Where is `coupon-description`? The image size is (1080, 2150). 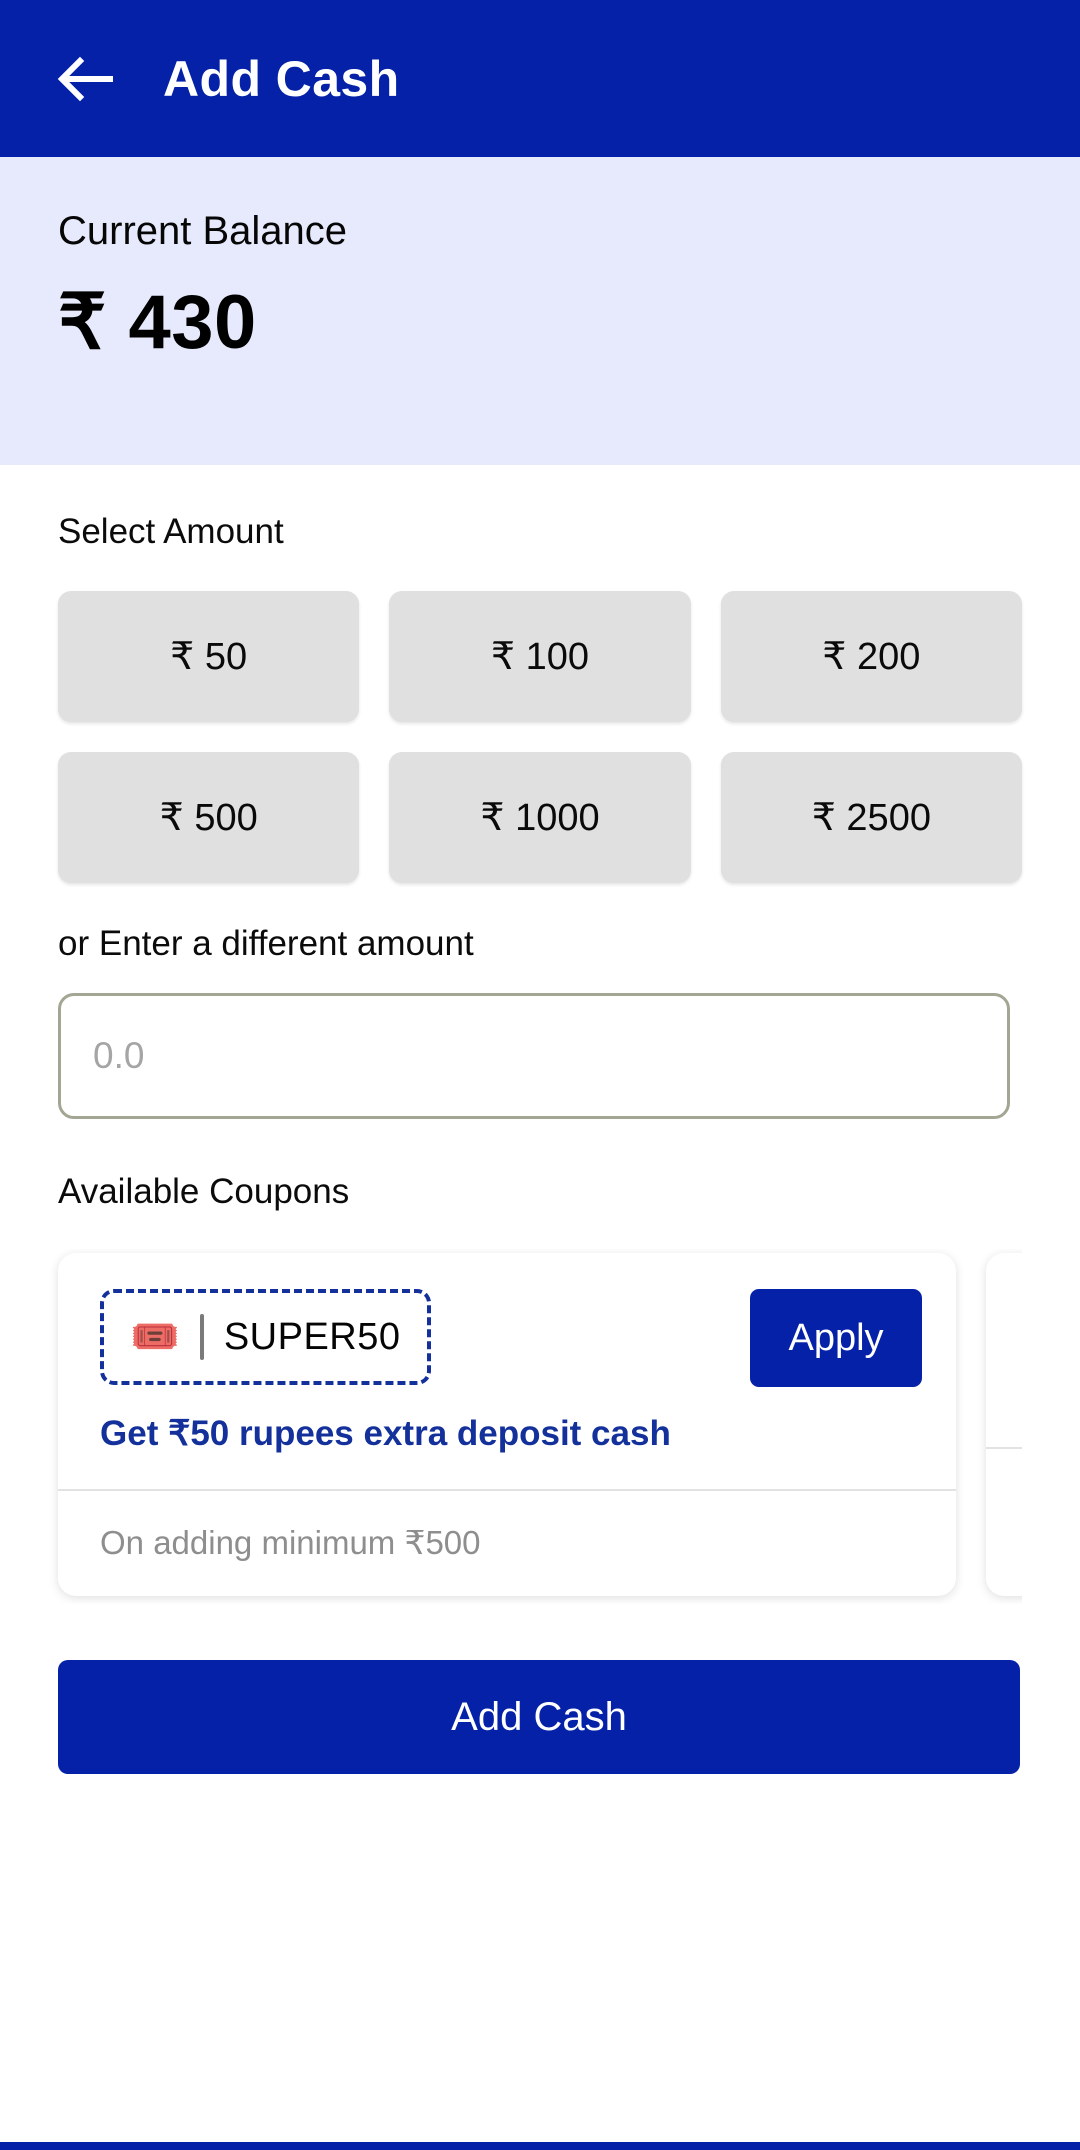 coupon-description is located at coordinates (1004, 1417).